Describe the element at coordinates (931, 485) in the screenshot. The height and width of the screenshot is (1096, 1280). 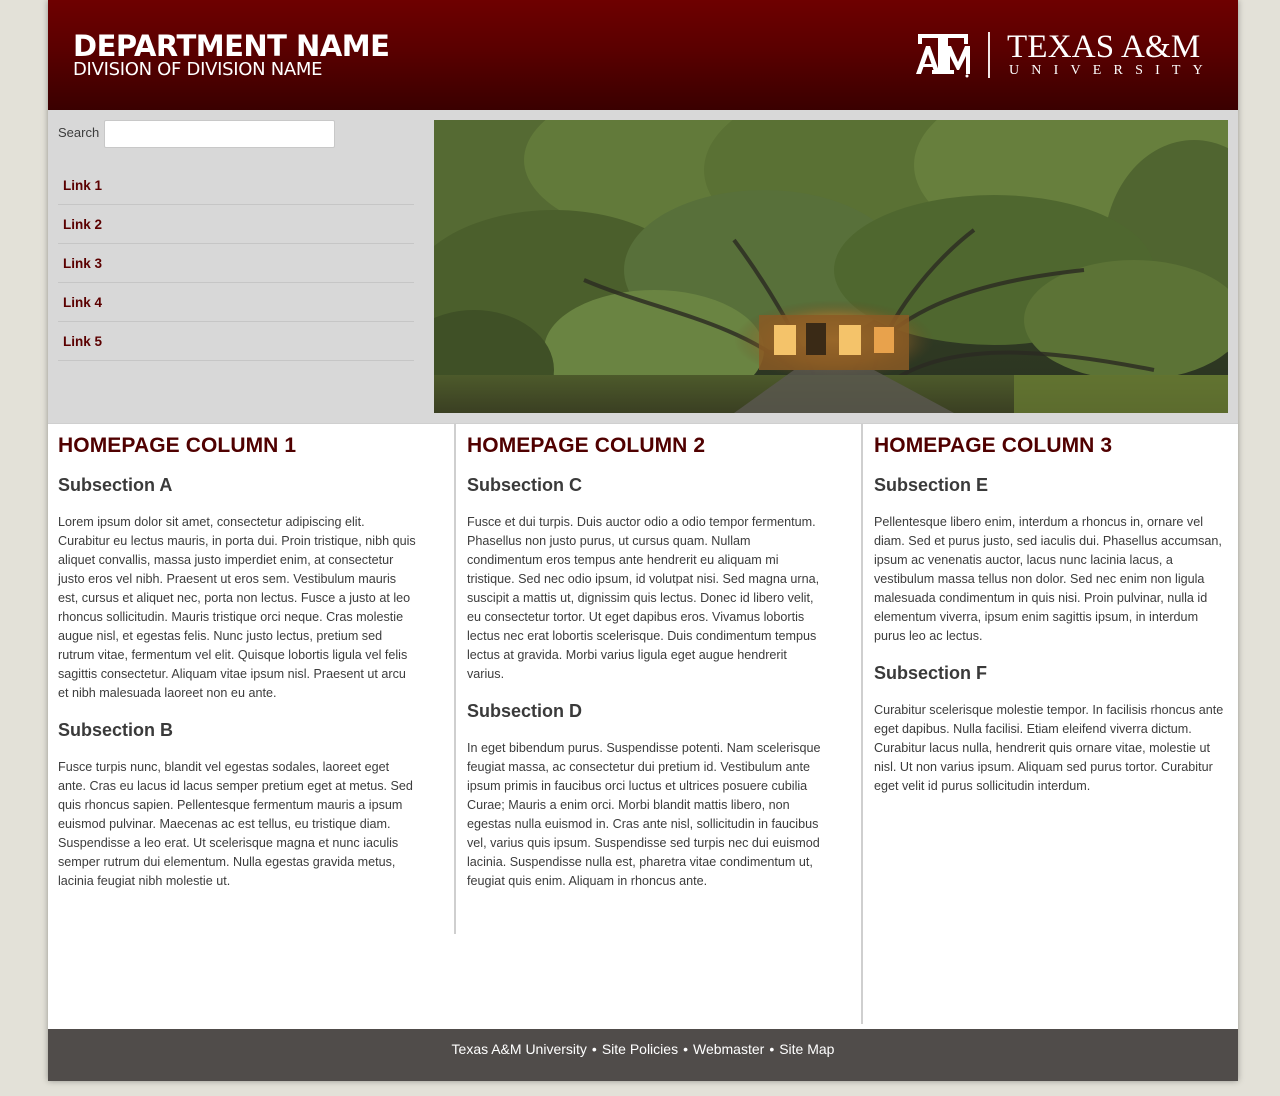
I see `subsection-heading: Subsection E` at that location.